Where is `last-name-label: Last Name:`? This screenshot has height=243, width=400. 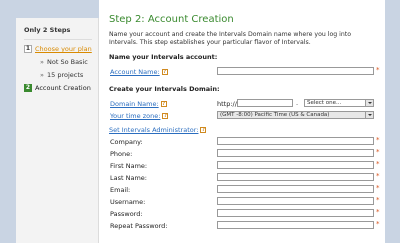
last-name-label: Last Name: is located at coordinates (128, 178).